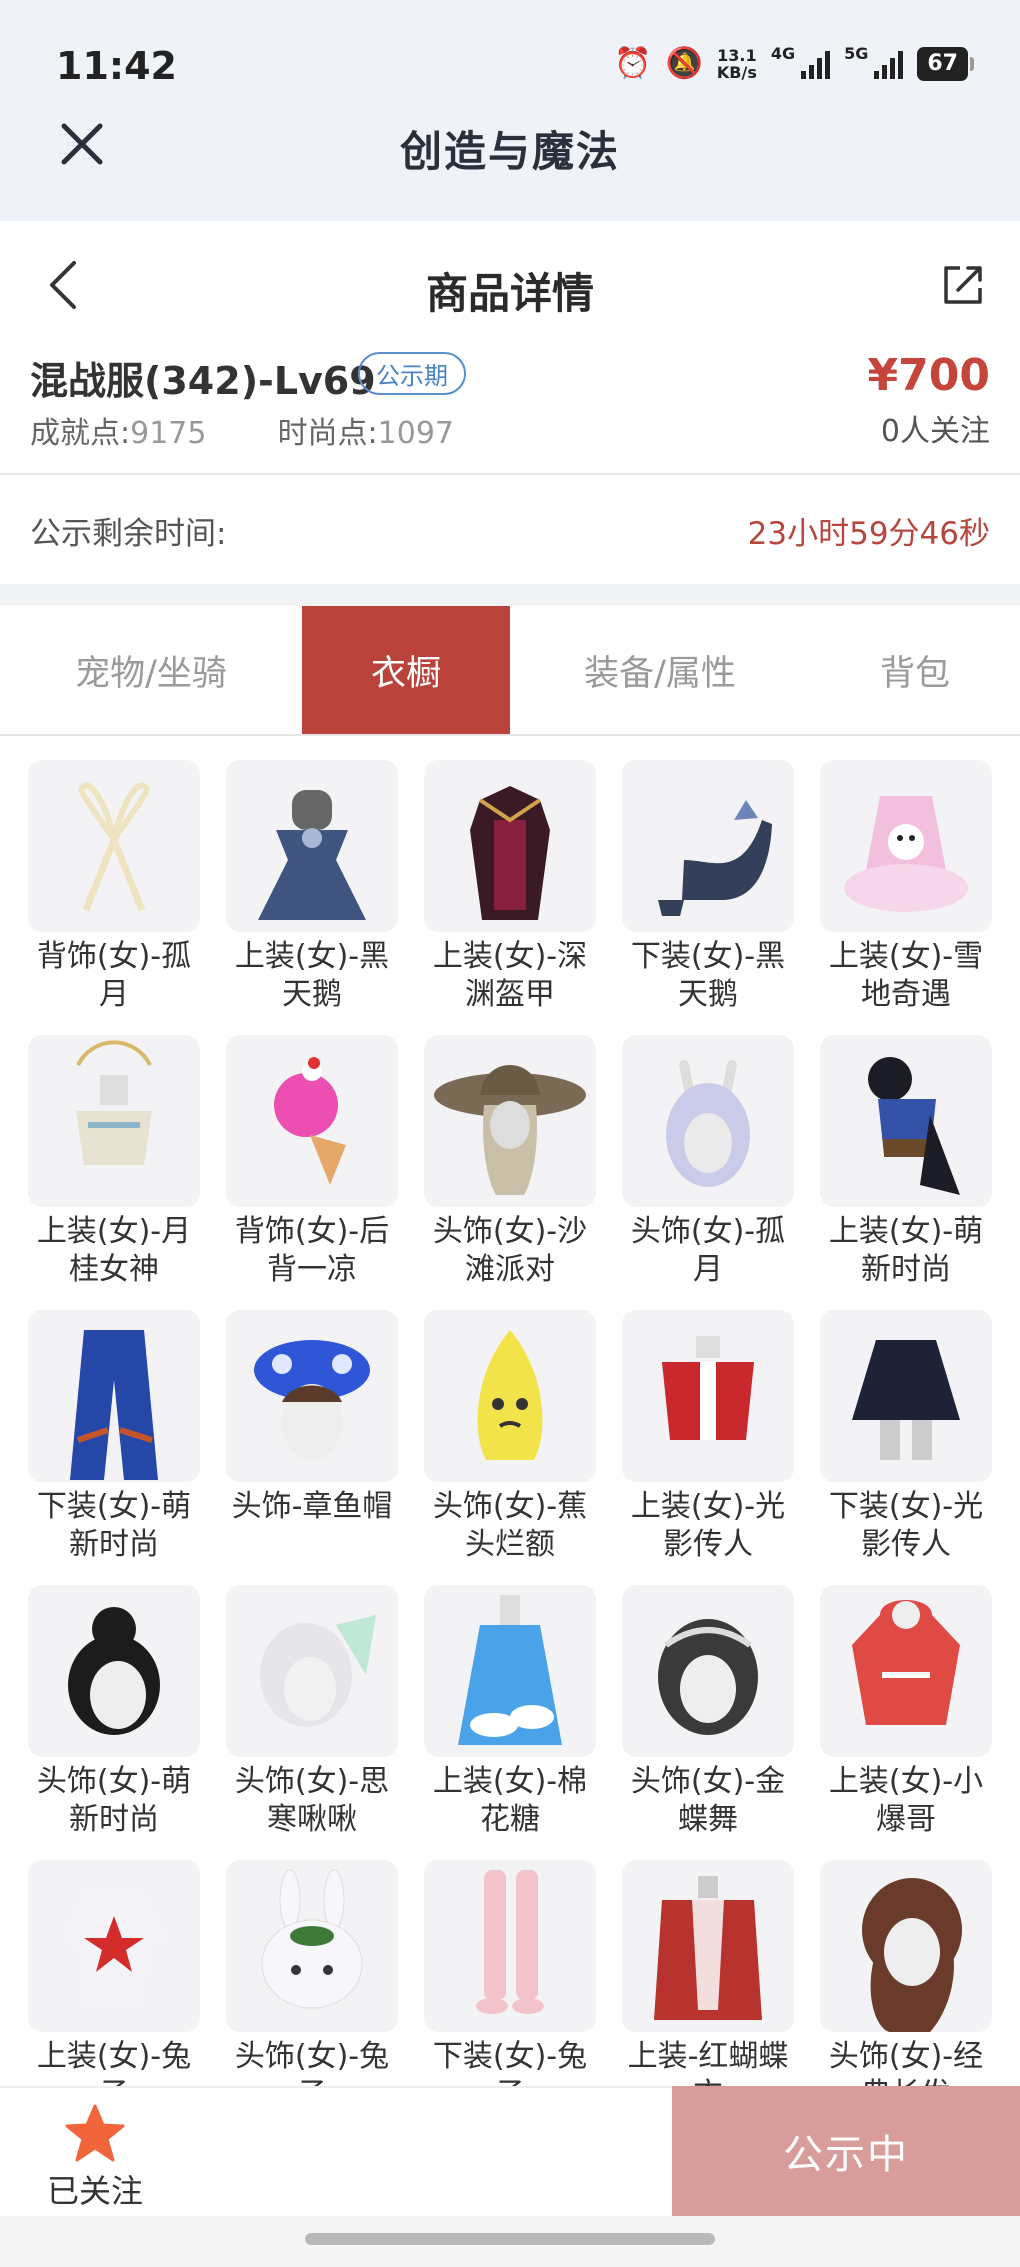  Describe the element at coordinates (510, 595) in the screenshot. I see `section-gap` at that location.